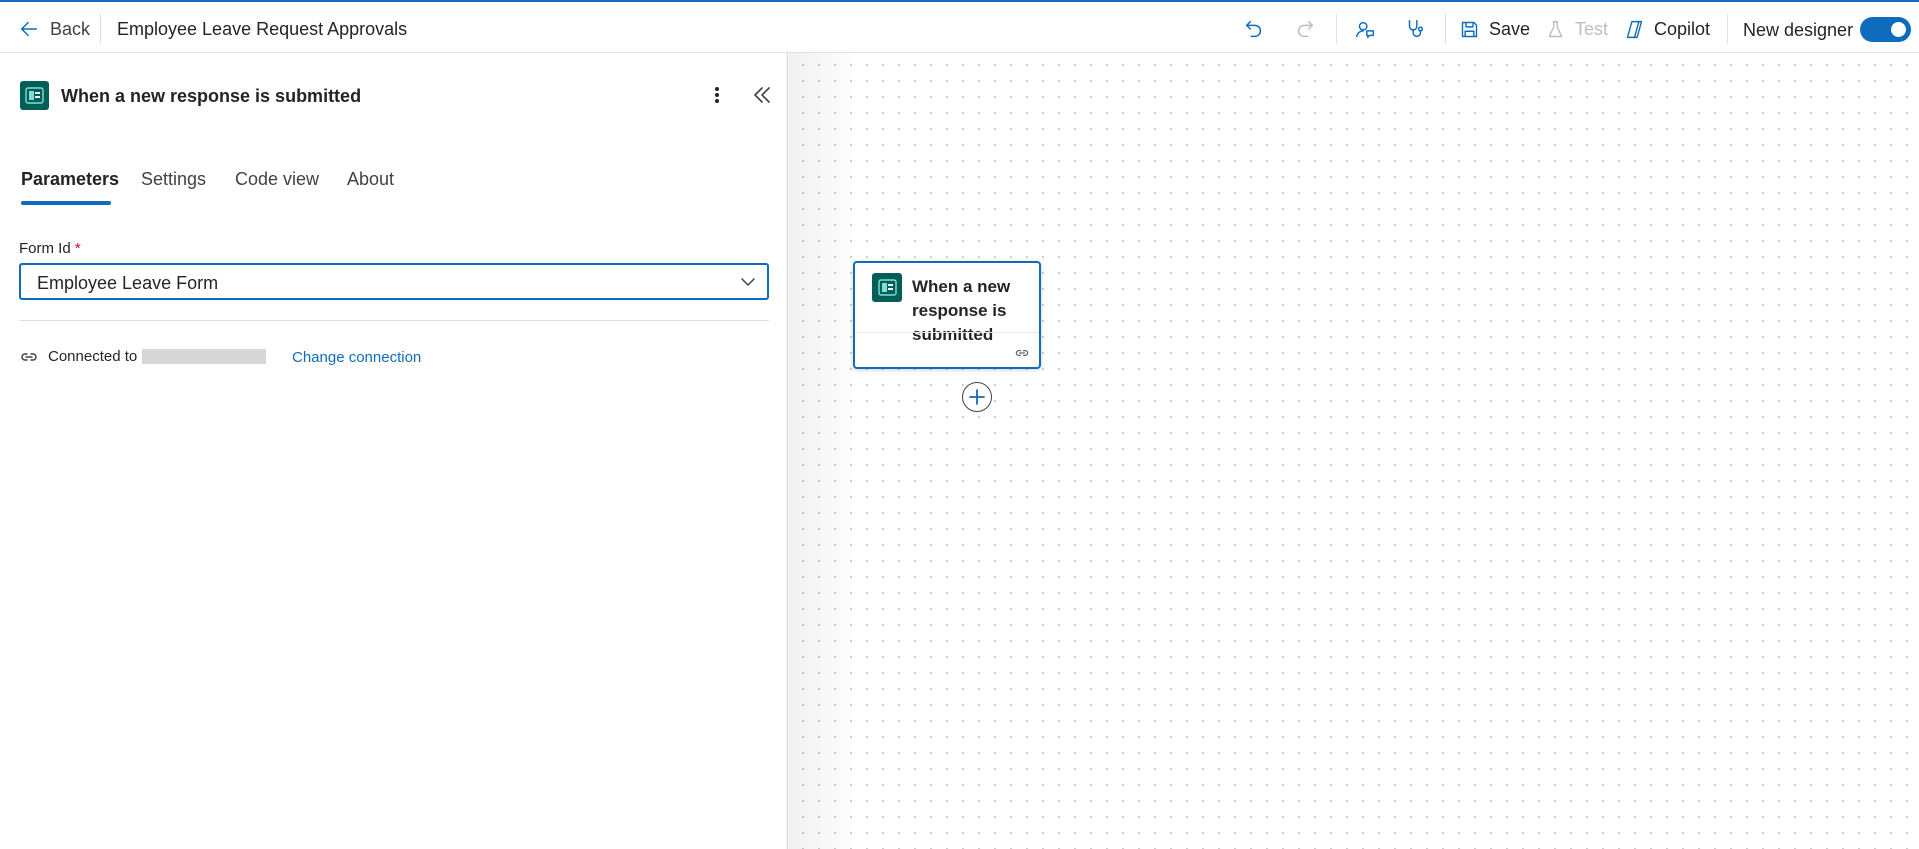 The width and height of the screenshot is (1919, 849). What do you see at coordinates (961, 310) in the screenshot?
I see `trigger-node-title: When a new response is submitted` at bounding box center [961, 310].